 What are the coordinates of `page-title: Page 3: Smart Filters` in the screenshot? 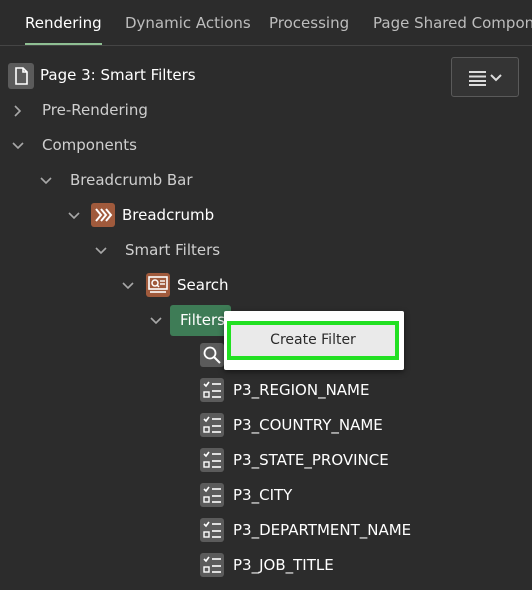 It's located at (118, 75).